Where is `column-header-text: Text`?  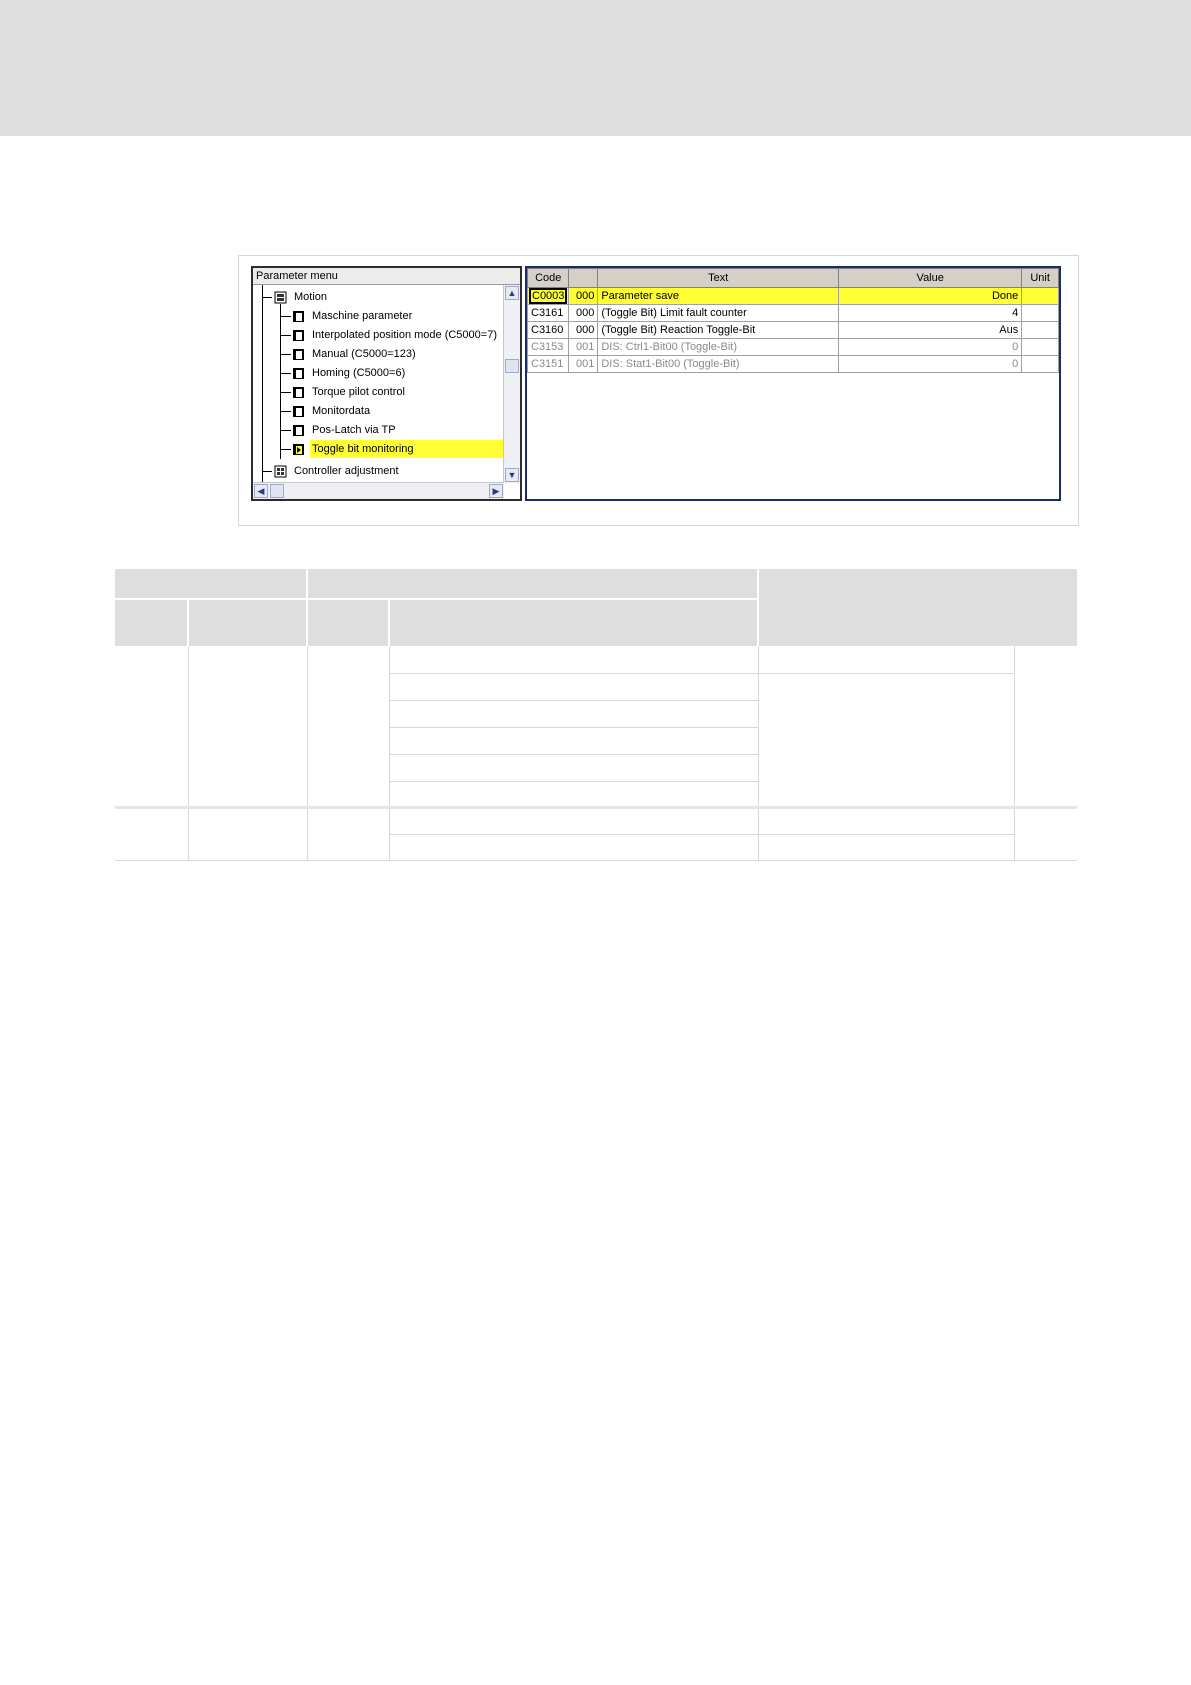
column-header-text: Text is located at coordinates (718, 278).